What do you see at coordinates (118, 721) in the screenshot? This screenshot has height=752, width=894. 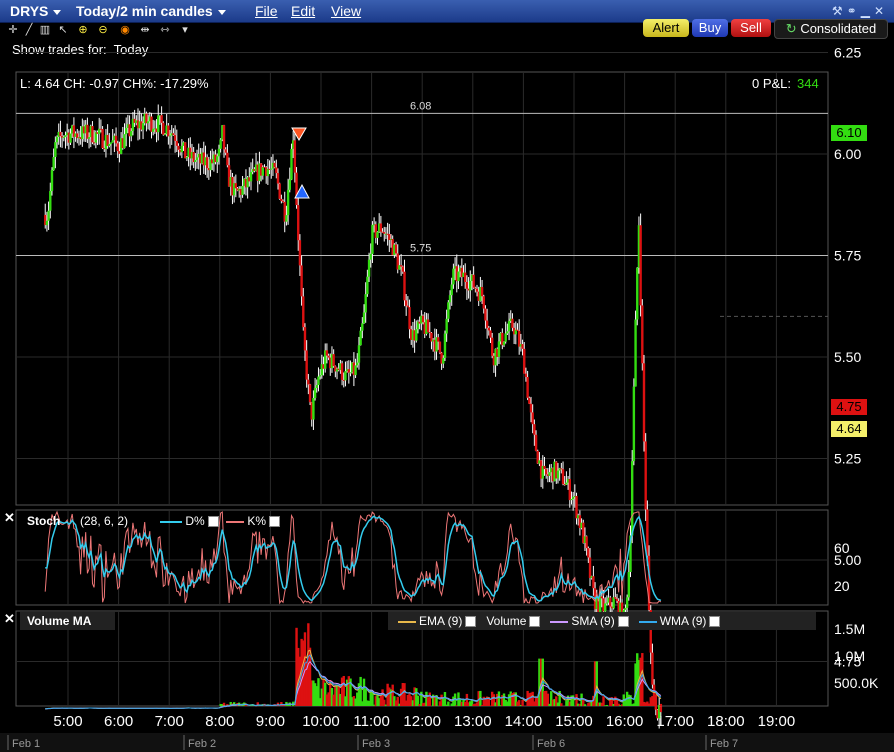 I see `x-tick-label: 6:00` at bounding box center [118, 721].